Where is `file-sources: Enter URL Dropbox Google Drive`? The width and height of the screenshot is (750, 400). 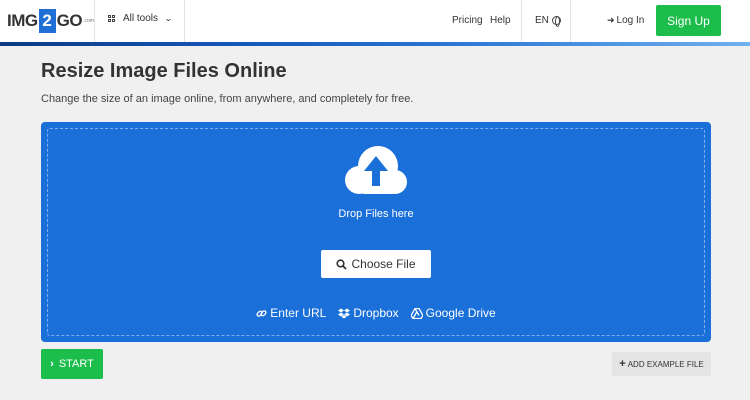
file-sources: Enter URL Dropbox Google Drive is located at coordinates (376, 313).